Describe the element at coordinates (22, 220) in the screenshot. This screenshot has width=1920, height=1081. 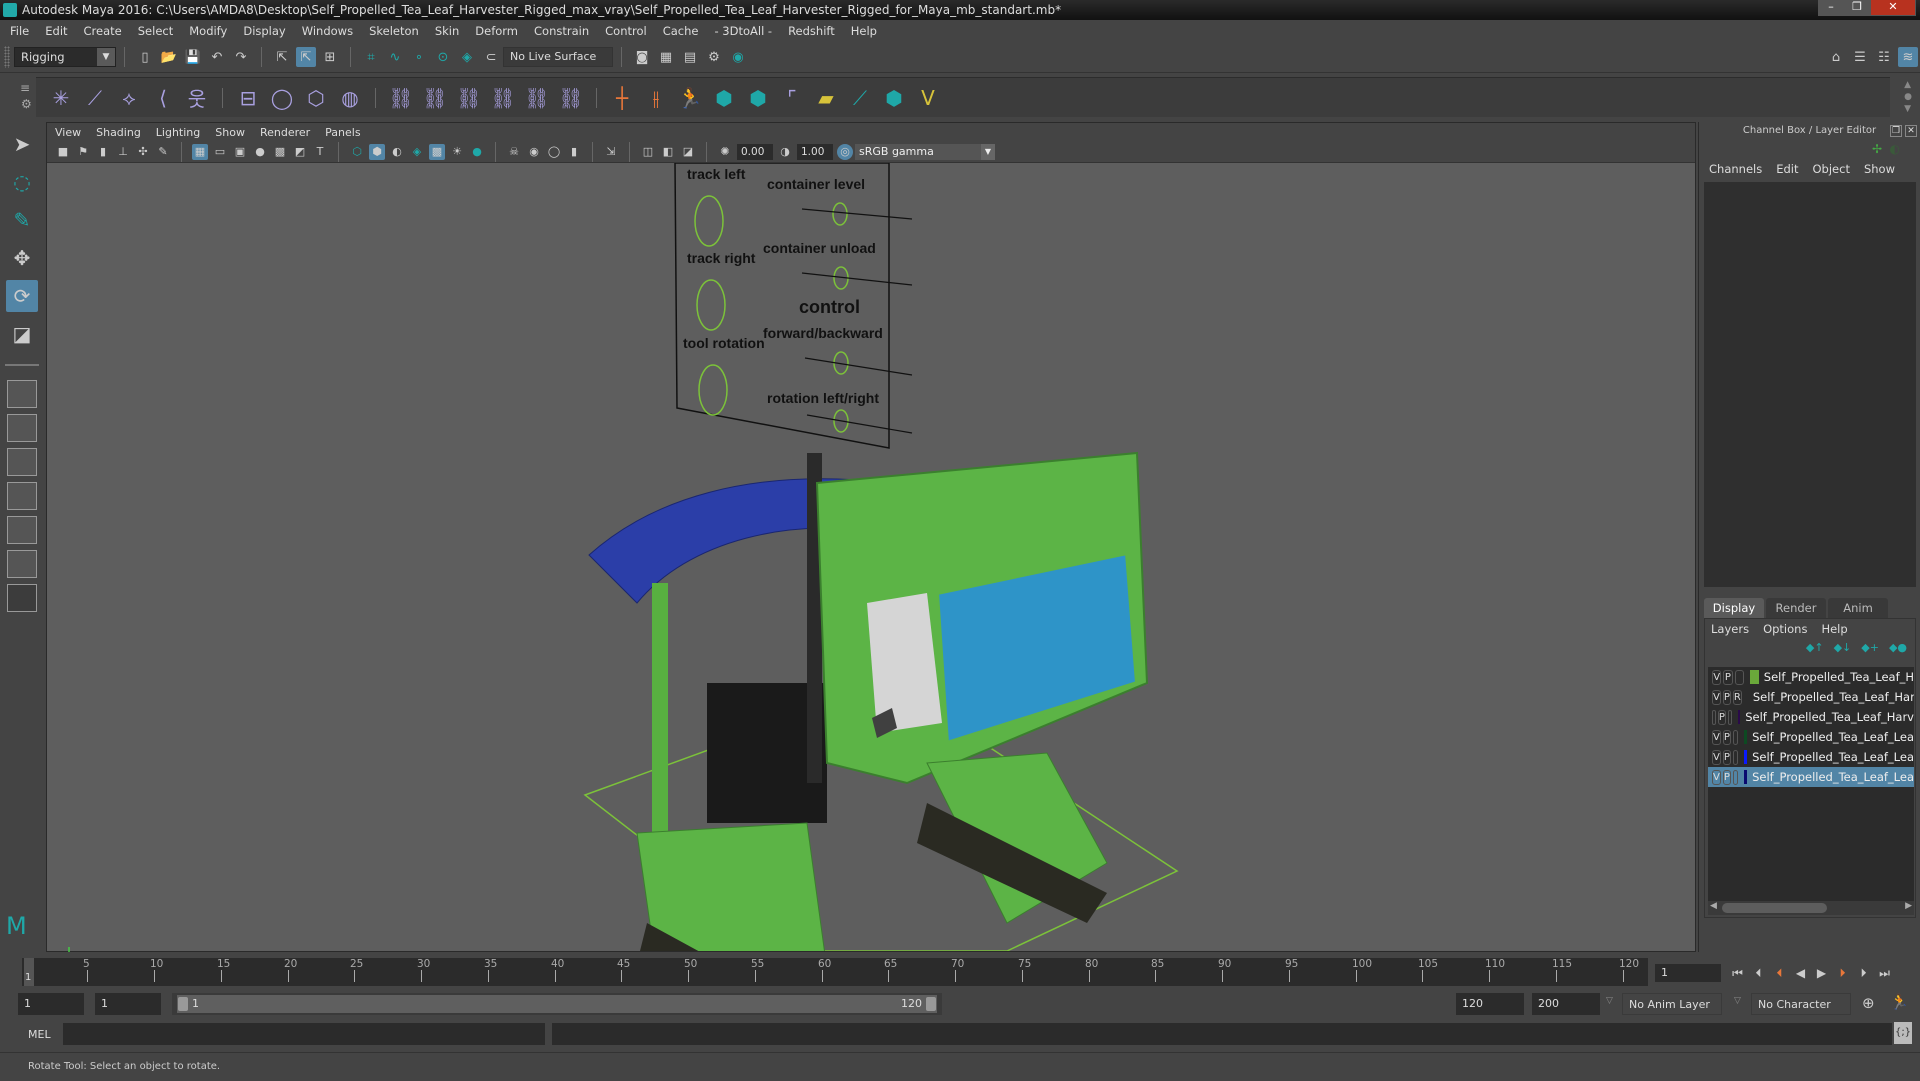
I see `paint-select-tool-icon: ✎` at that location.